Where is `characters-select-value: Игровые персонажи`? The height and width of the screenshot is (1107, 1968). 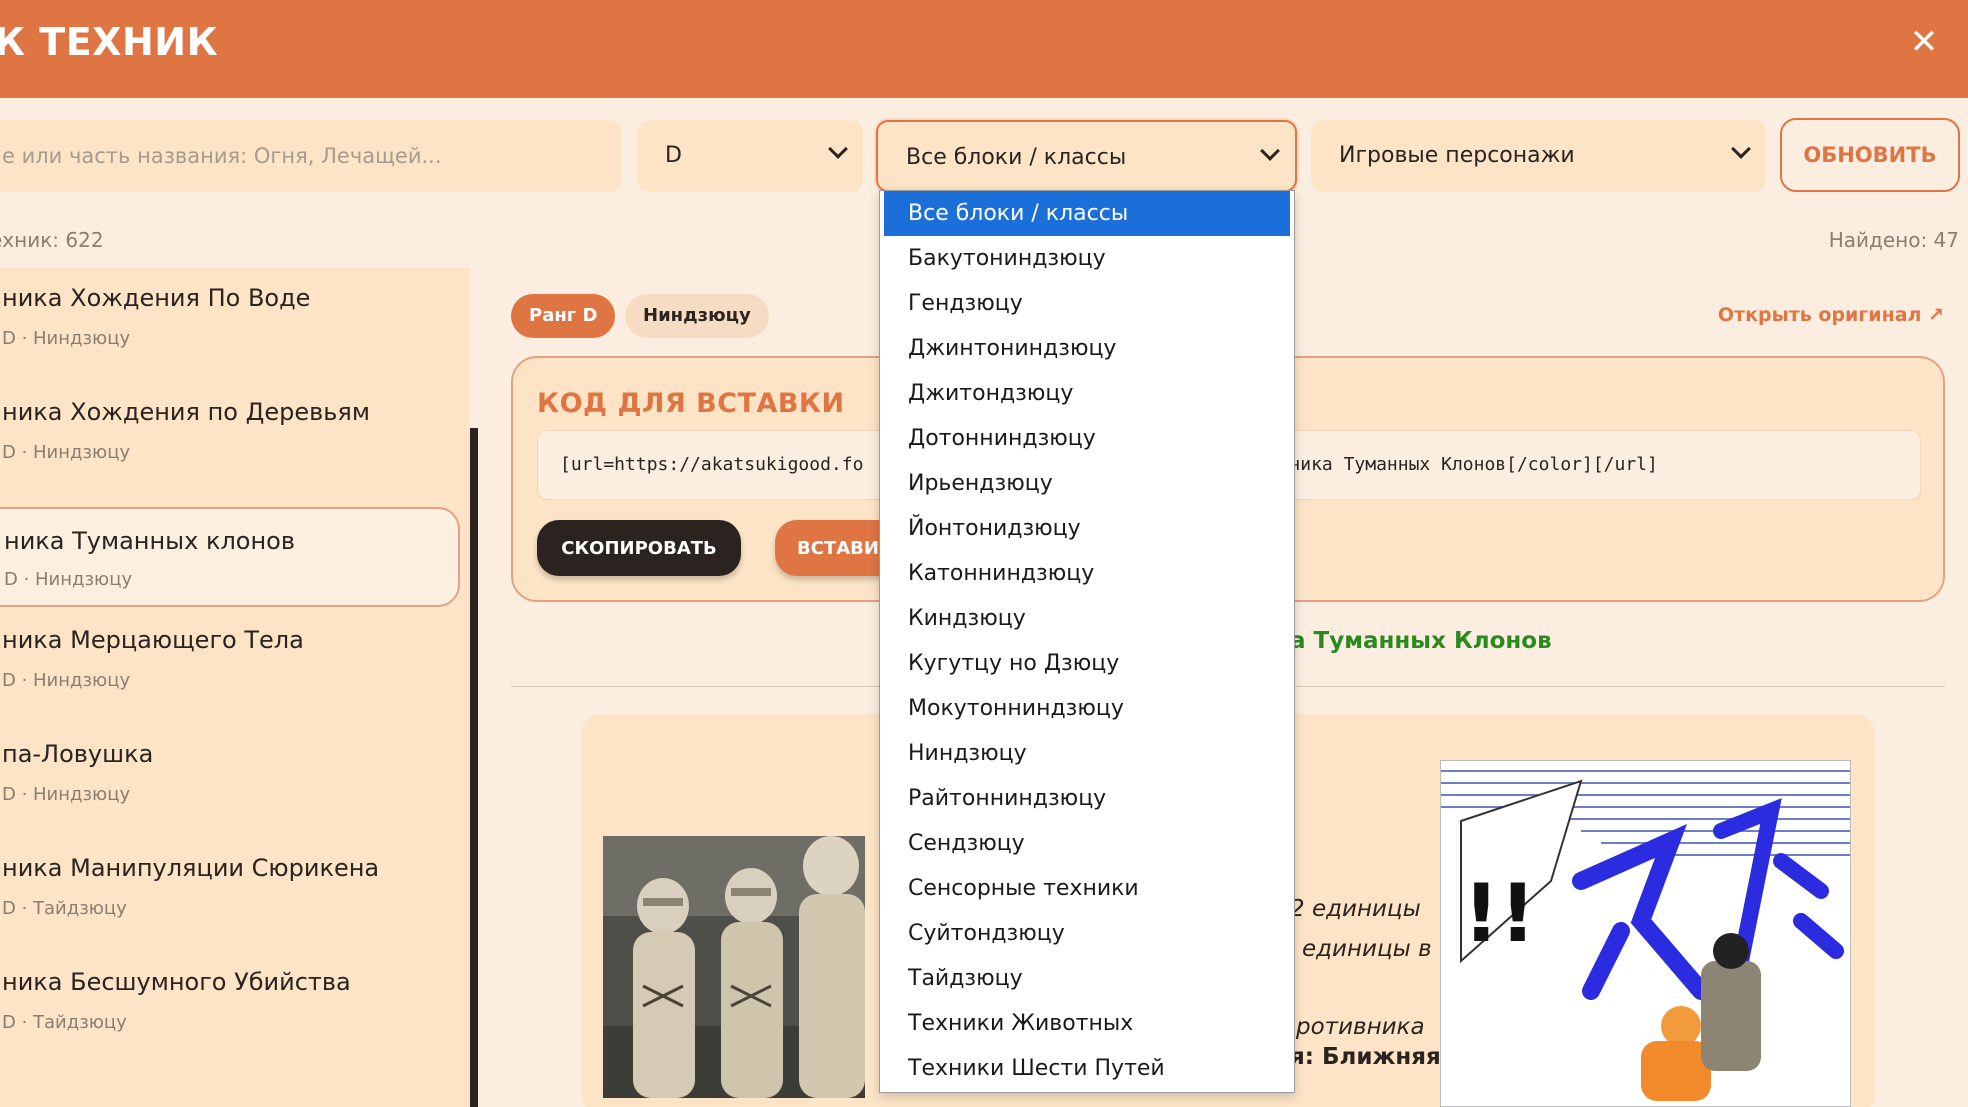
characters-select-value: Игровые персонажи is located at coordinates (1457, 155).